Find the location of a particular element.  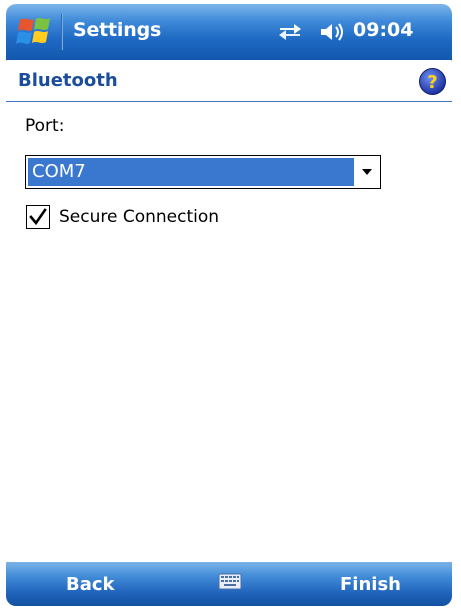

connectivity-icon is located at coordinates (290, 32).